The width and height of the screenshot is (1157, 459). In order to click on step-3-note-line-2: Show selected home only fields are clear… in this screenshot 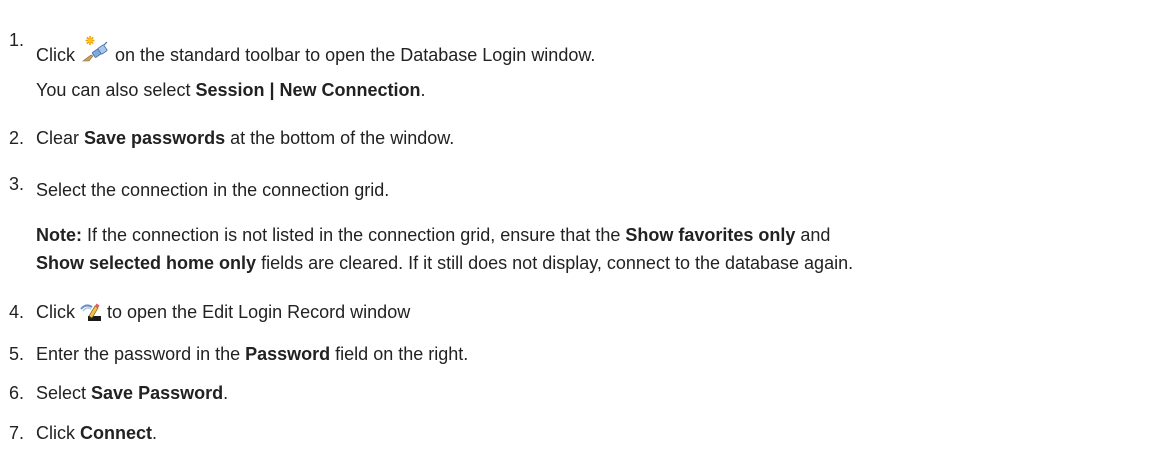, I will do `click(445, 263)`.